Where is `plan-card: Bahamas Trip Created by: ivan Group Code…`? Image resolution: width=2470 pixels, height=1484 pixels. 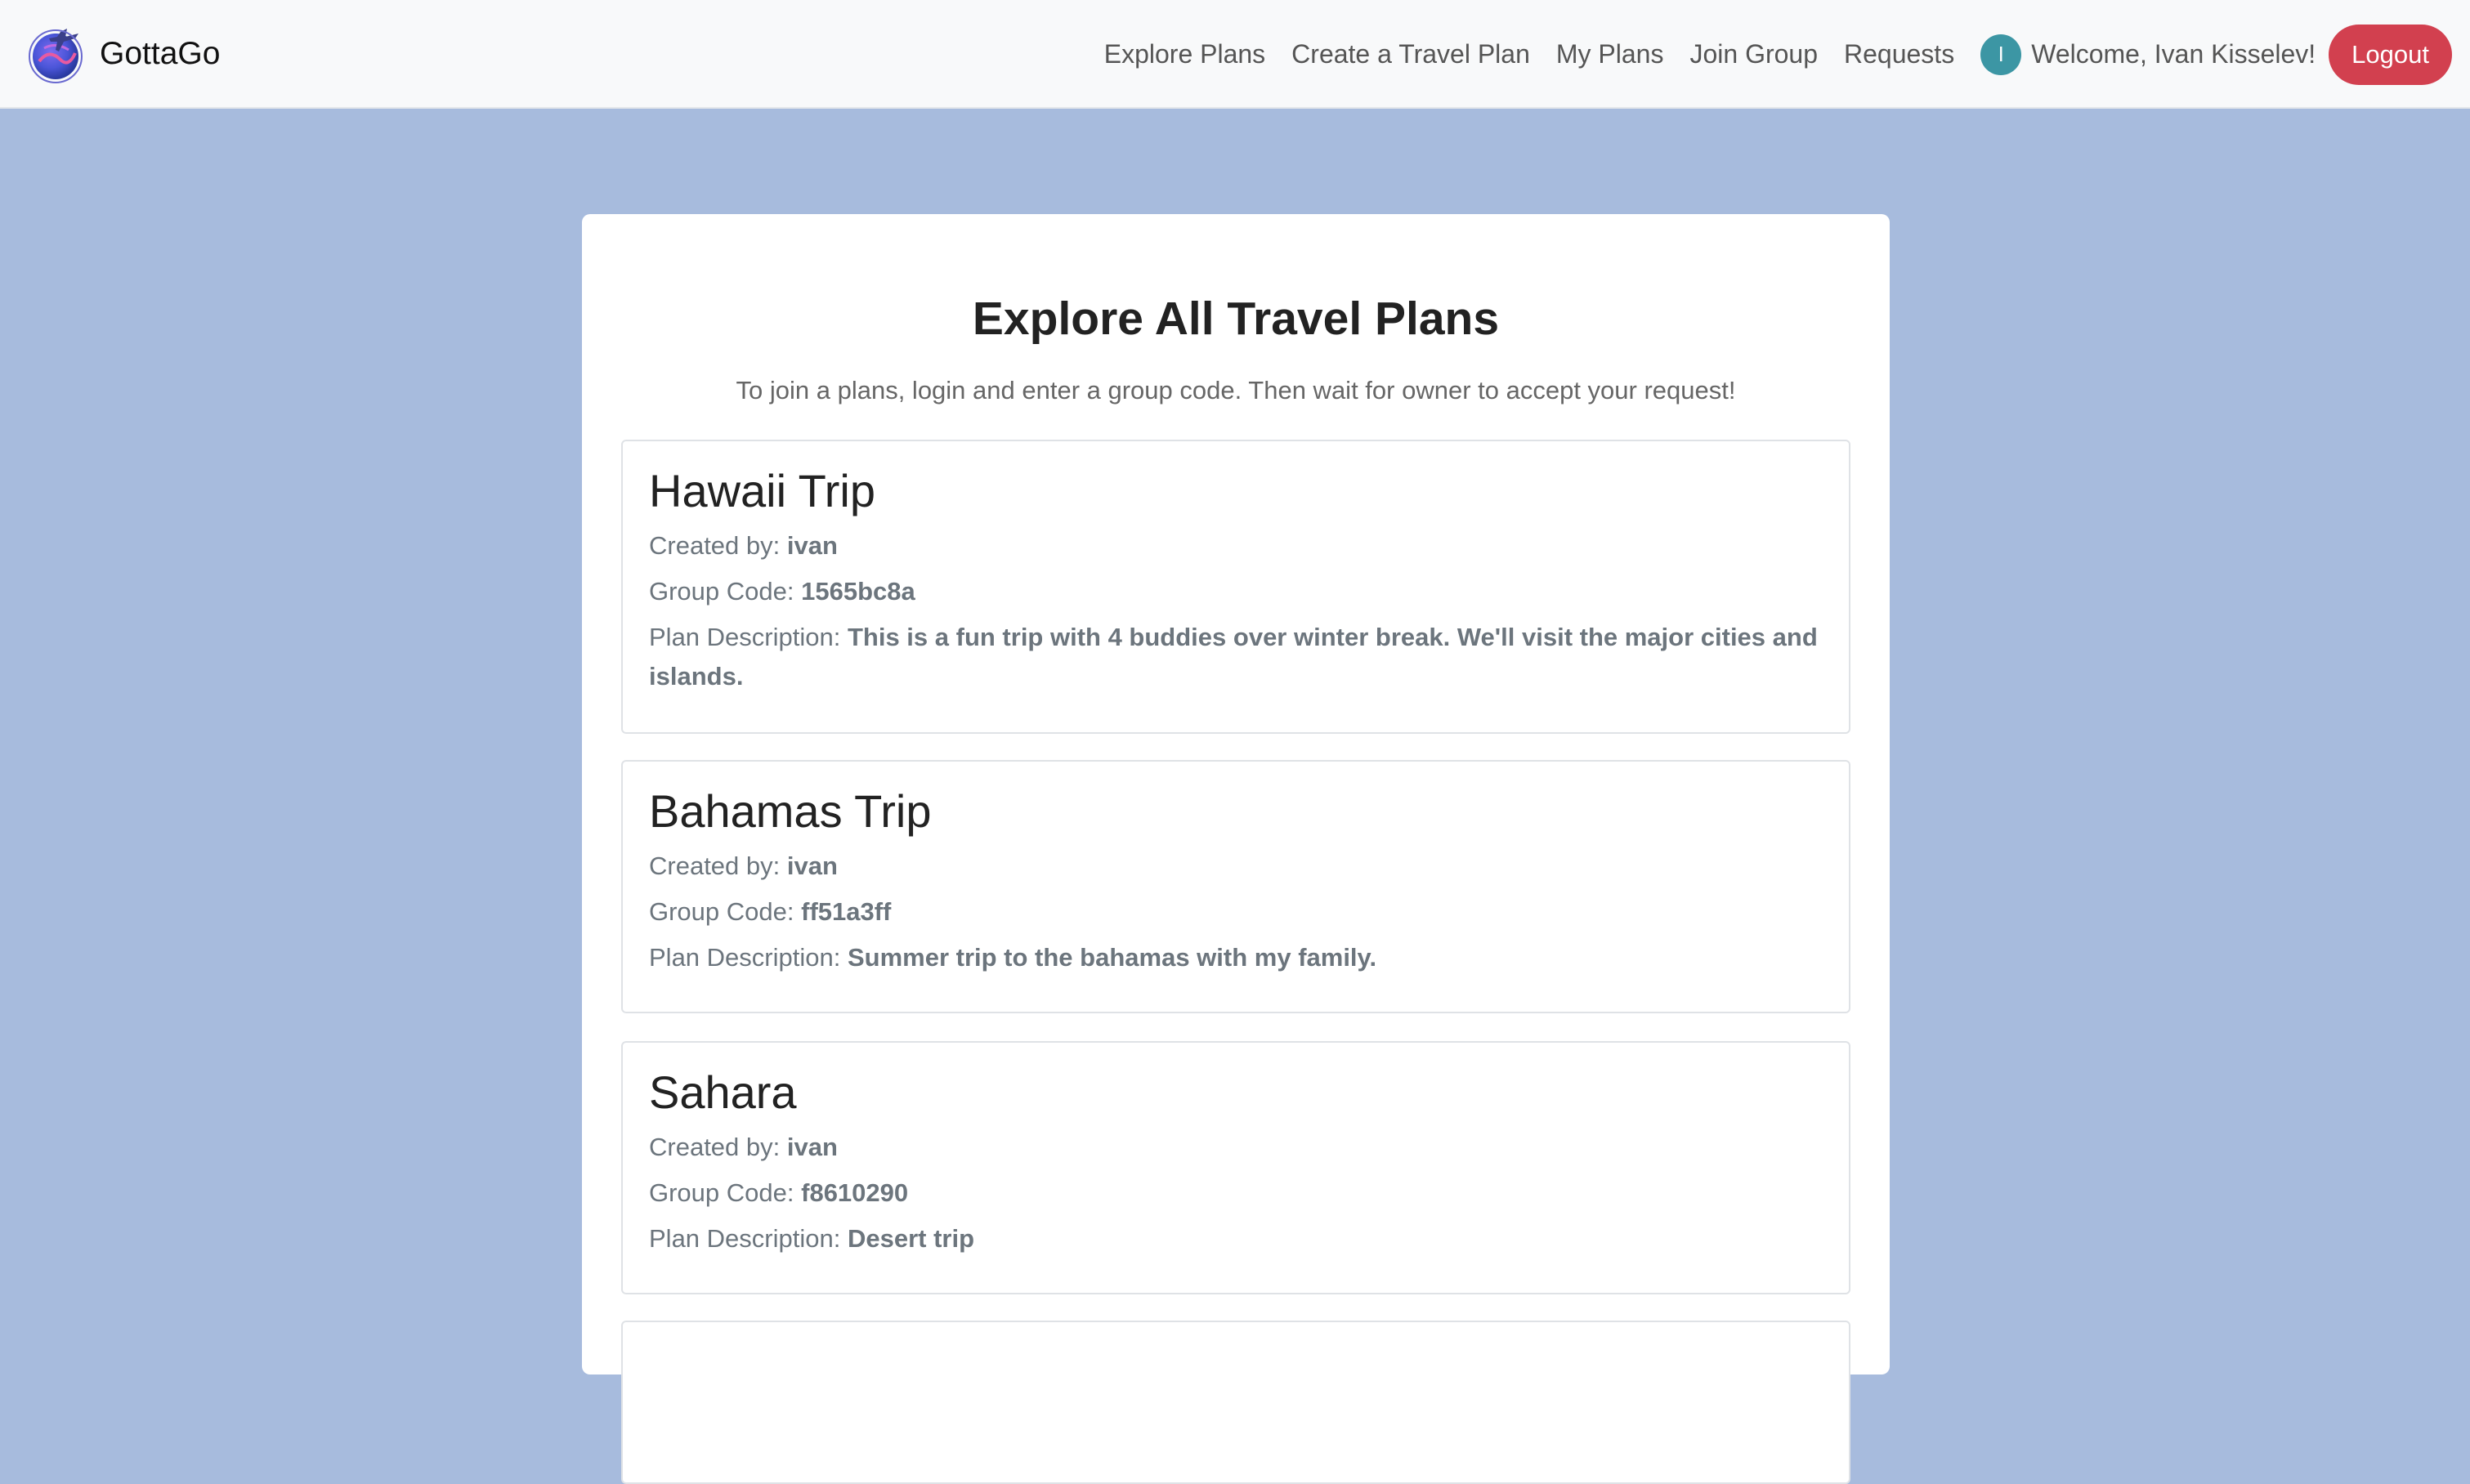
plan-card: Bahamas Trip Created by: ivan Group Code… is located at coordinates (1235, 887).